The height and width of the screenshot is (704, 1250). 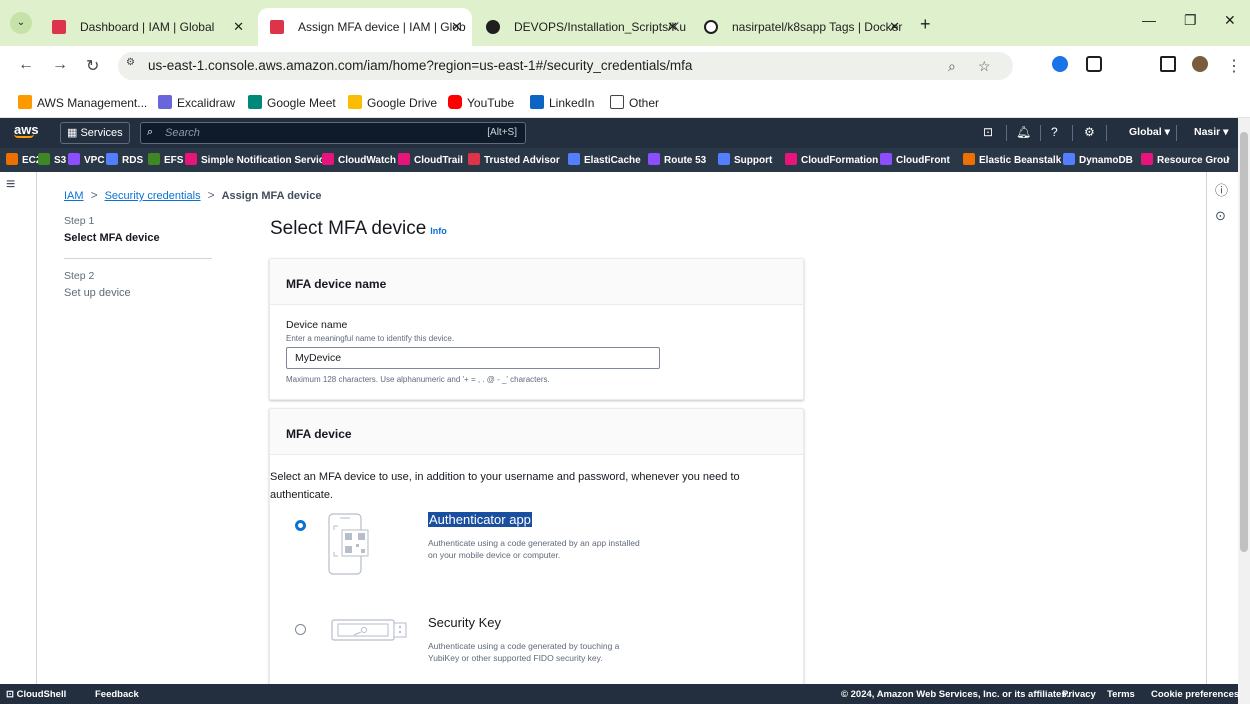 I want to click on search-input, so click(x=315, y=133).